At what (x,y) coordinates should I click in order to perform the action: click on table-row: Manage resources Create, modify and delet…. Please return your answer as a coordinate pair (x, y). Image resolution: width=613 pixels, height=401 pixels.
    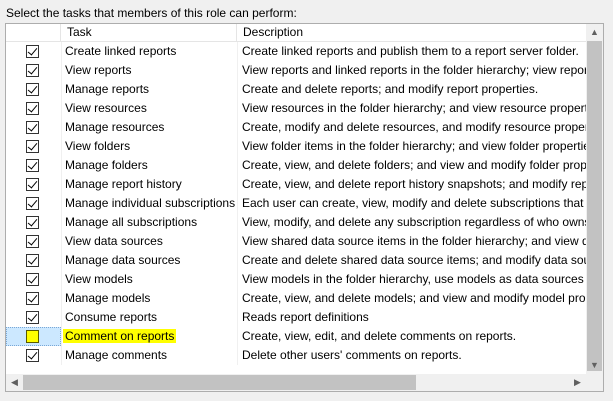
    Looking at the image, I should click on (296, 127).